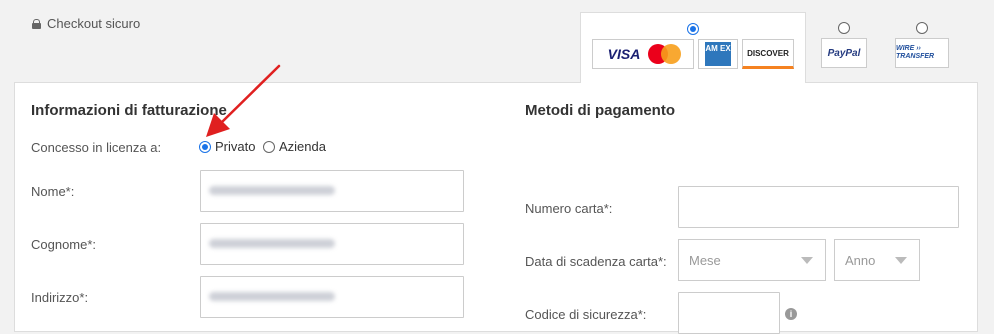 Image resolution: width=994 pixels, height=334 pixels. I want to click on year-placeholder: Anno, so click(860, 260).